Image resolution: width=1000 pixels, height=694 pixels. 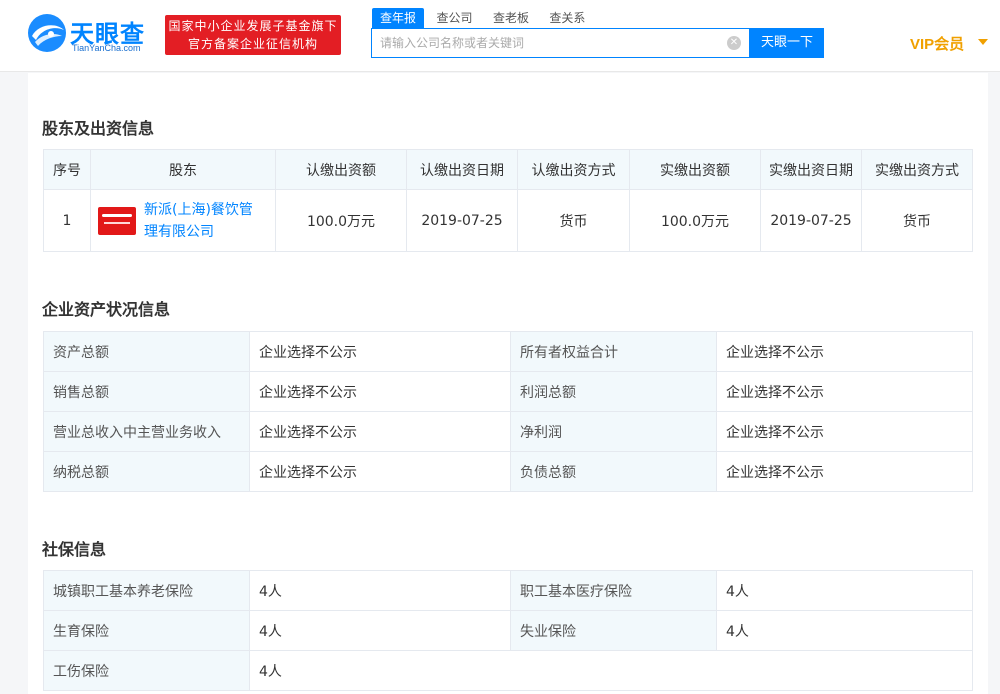 I want to click on search-tabs: 查年报 查公司 查老板 查关系, so click(x=482, y=18).